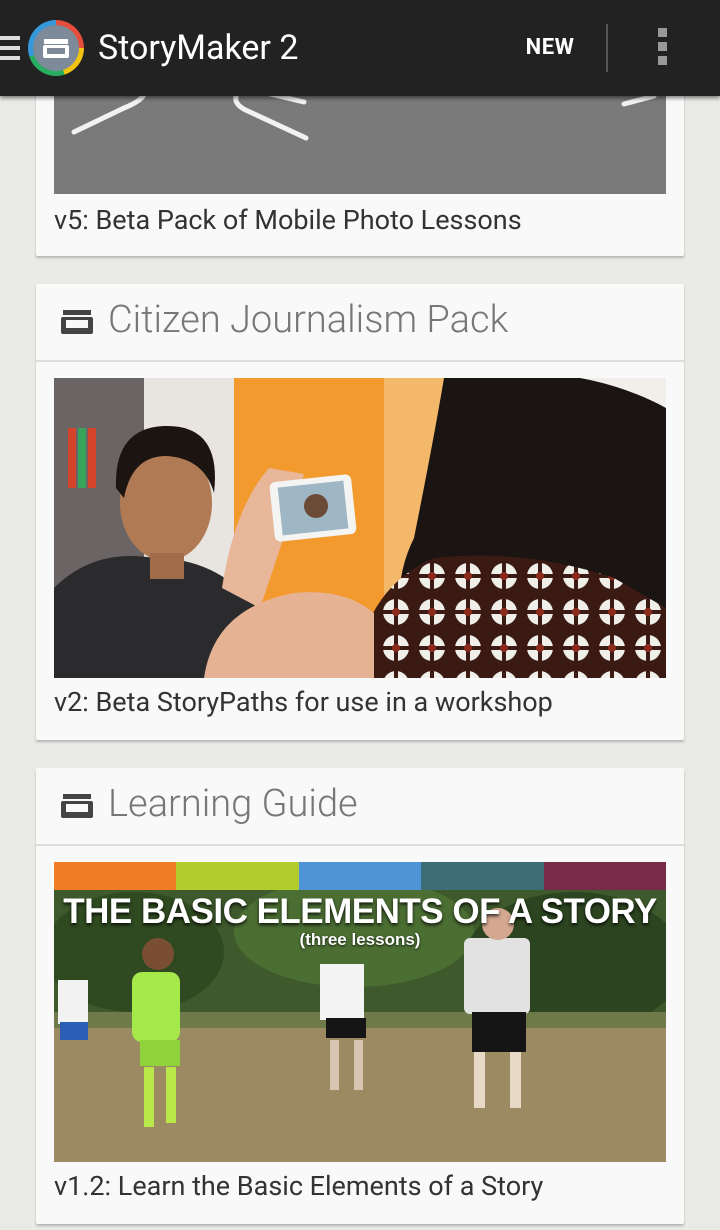  I want to click on pack-title: Learning Guide, so click(233, 804).